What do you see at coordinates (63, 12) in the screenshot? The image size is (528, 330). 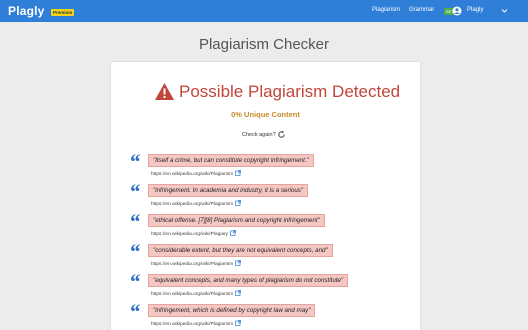 I see `premium-badge: Premium` at bounding box center [63, 12].